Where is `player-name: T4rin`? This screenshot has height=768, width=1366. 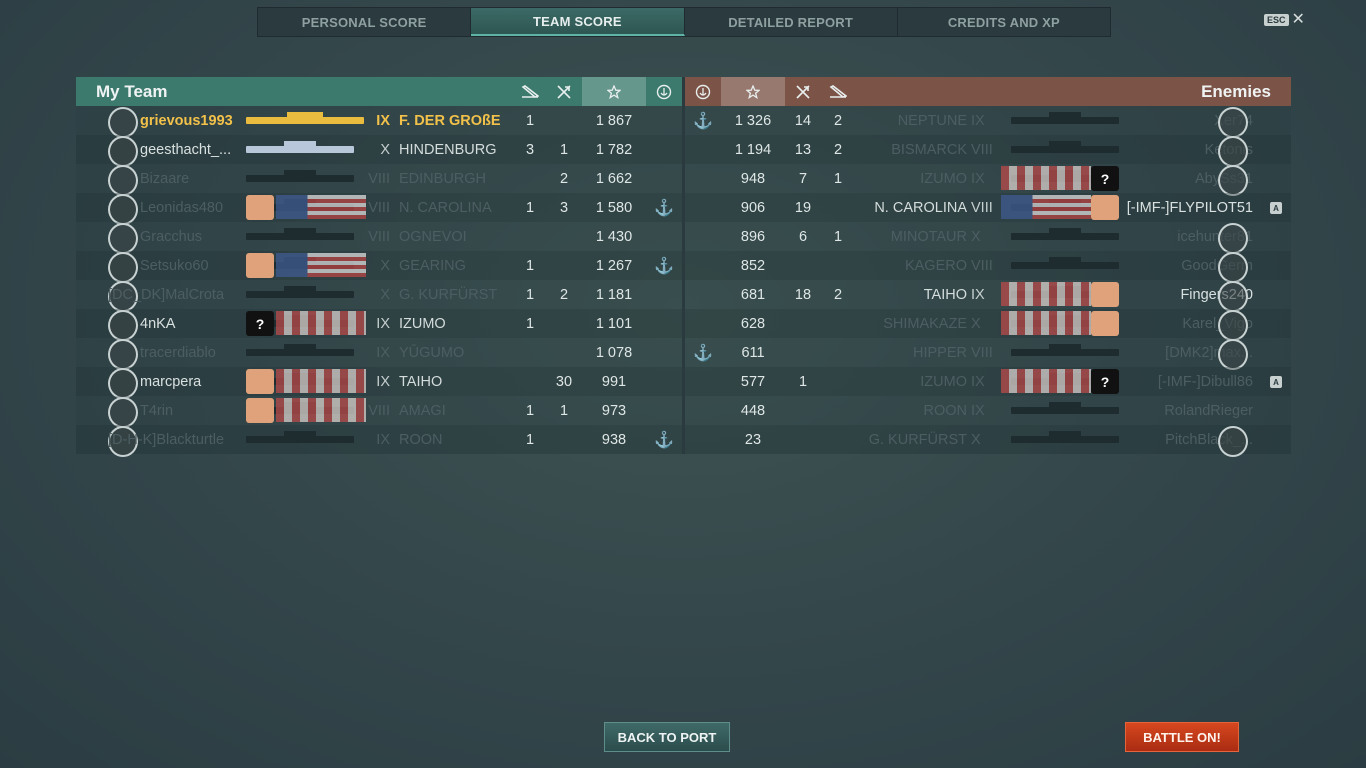 player-name: T4rin is located at coordinates (156, 410).